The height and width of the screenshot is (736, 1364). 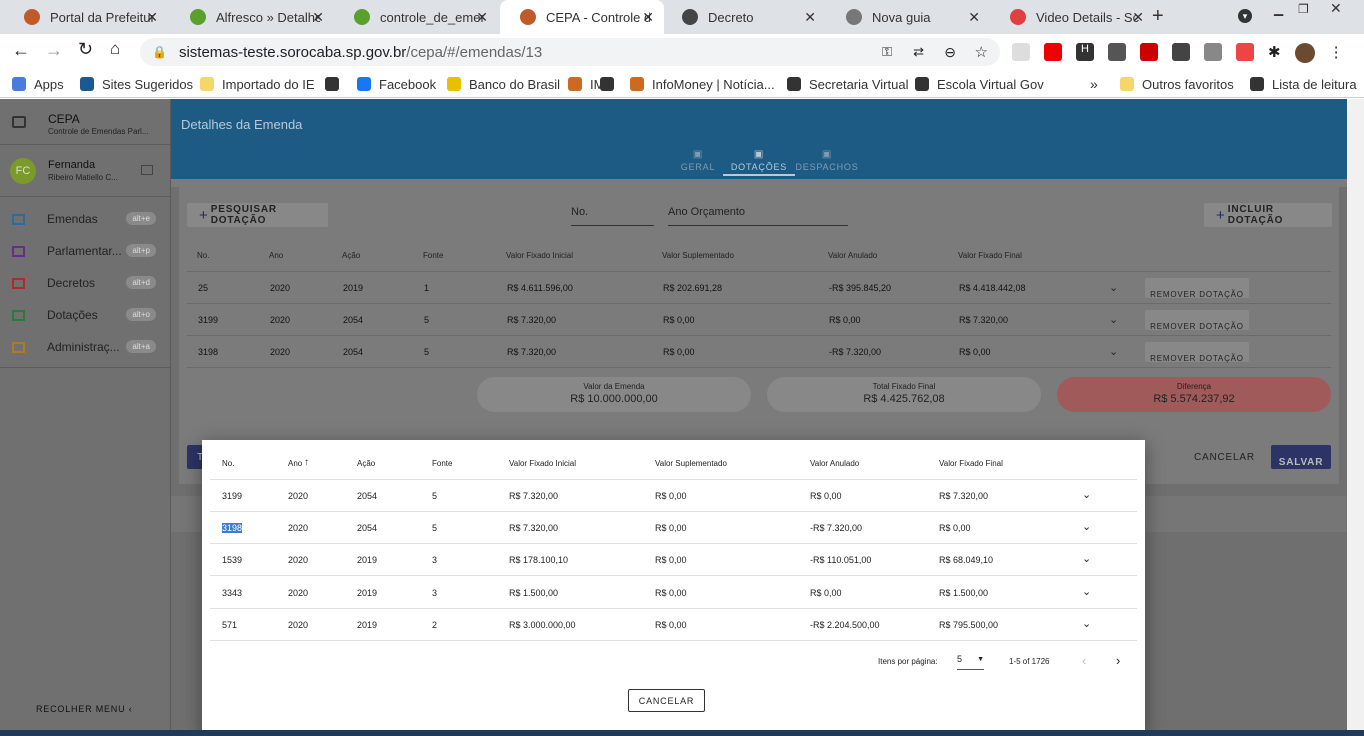 What do you see at coordinates (908, 17) in the screenshot?
I see `browser-tab: Nova guia ✕` at bounding box center [908, 17].